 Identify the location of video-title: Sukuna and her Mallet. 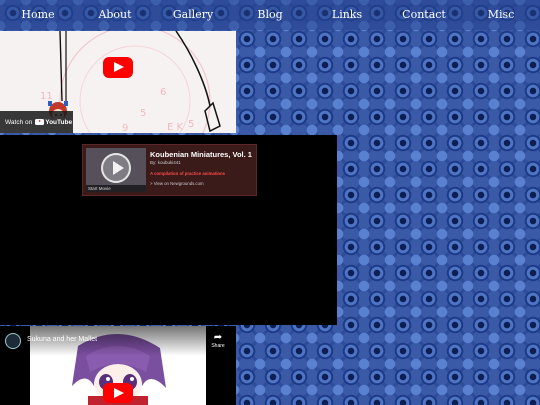
(62, 339).